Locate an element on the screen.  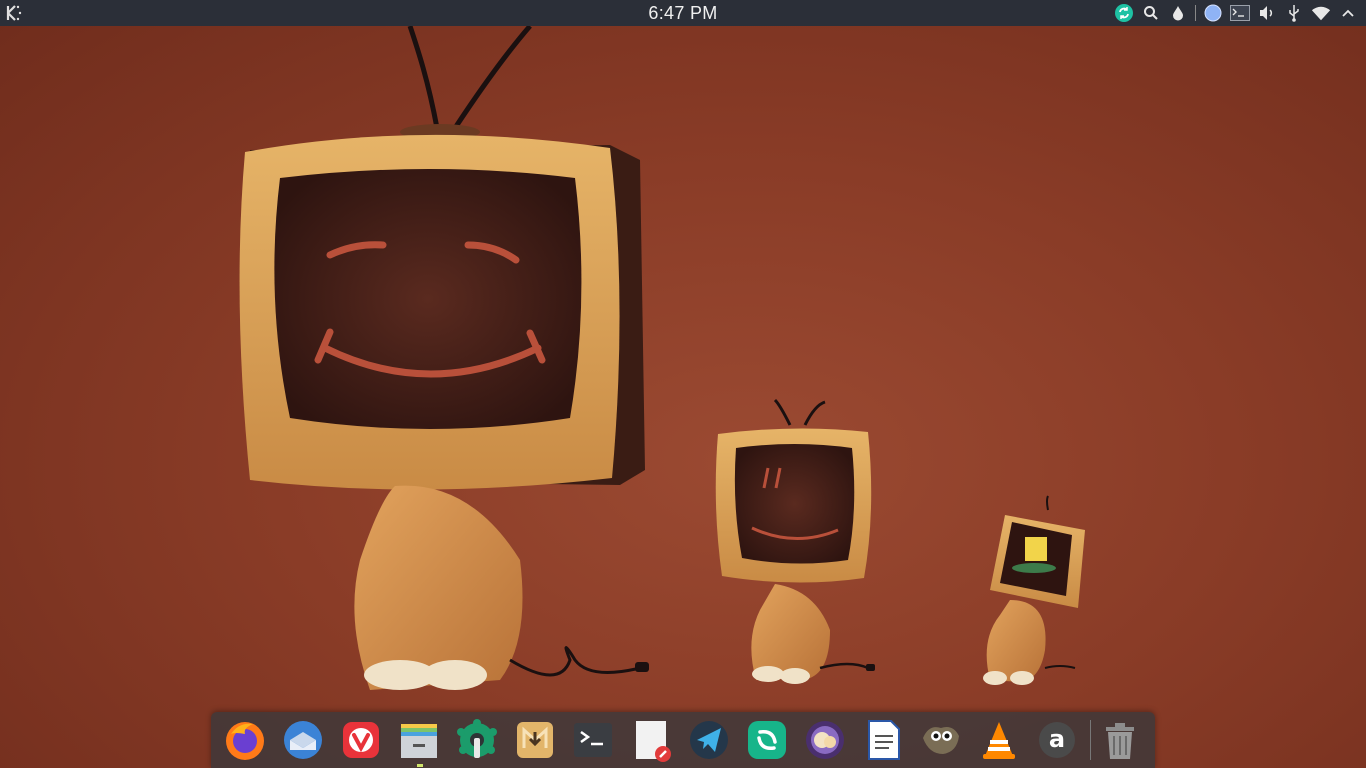
dock: a is located at coordinates (683, 740).